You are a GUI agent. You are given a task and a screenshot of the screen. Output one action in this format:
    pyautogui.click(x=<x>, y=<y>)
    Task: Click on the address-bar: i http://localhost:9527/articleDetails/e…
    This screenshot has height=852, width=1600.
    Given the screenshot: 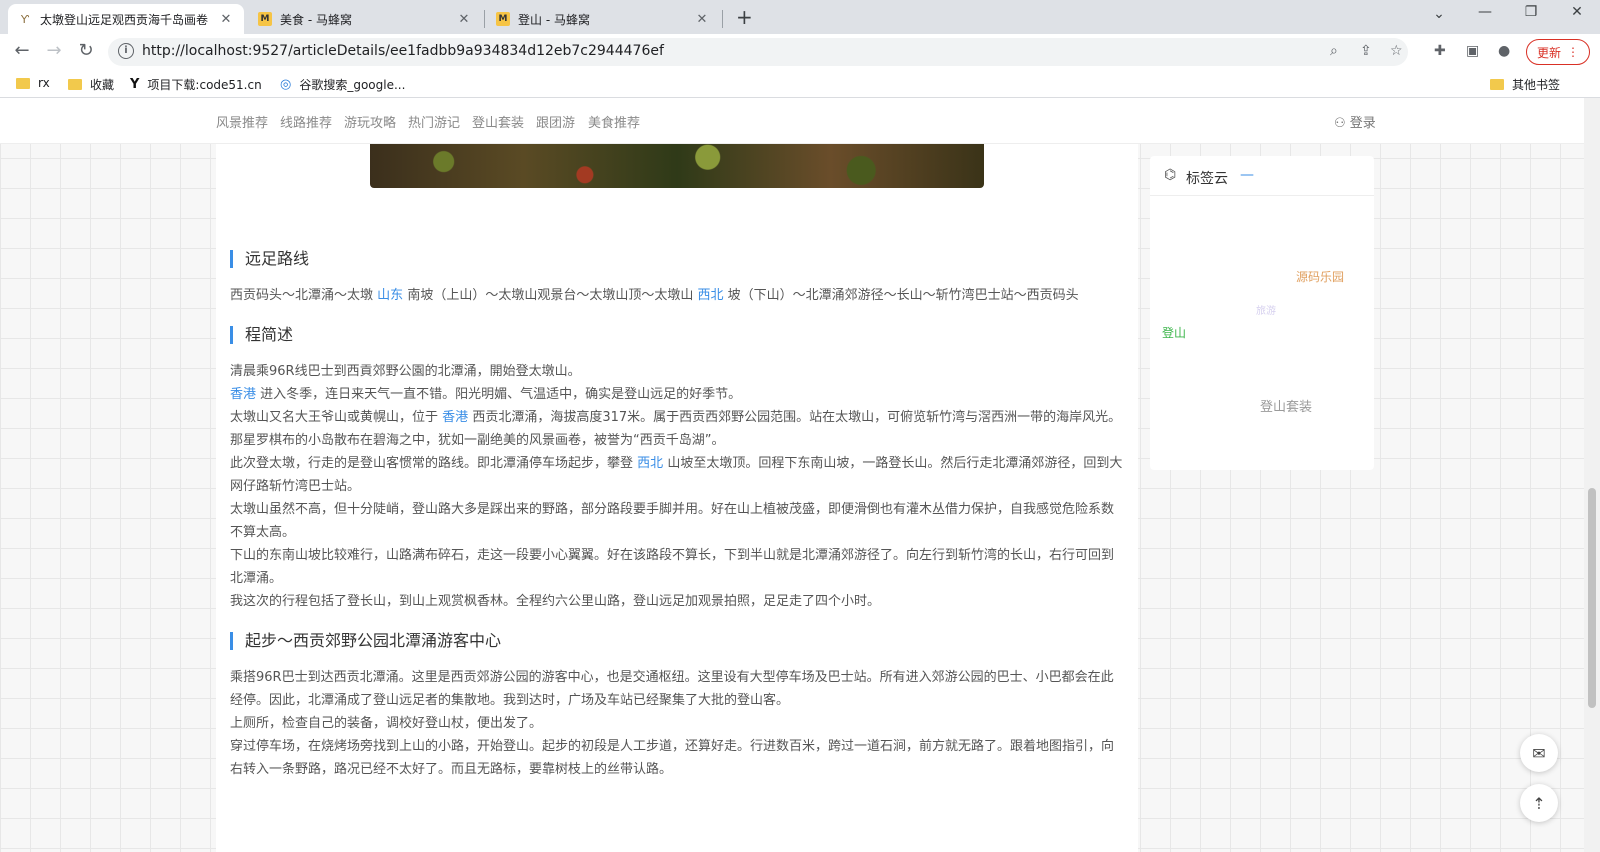 What is the action you would take?
    pyautogui.click(x=758, y=52)
    